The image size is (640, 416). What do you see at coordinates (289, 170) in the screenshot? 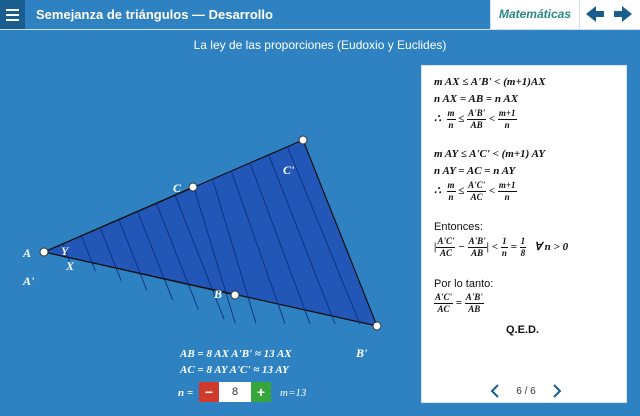
I see `label-c-prime: C'` at bounding box center [289, 170].